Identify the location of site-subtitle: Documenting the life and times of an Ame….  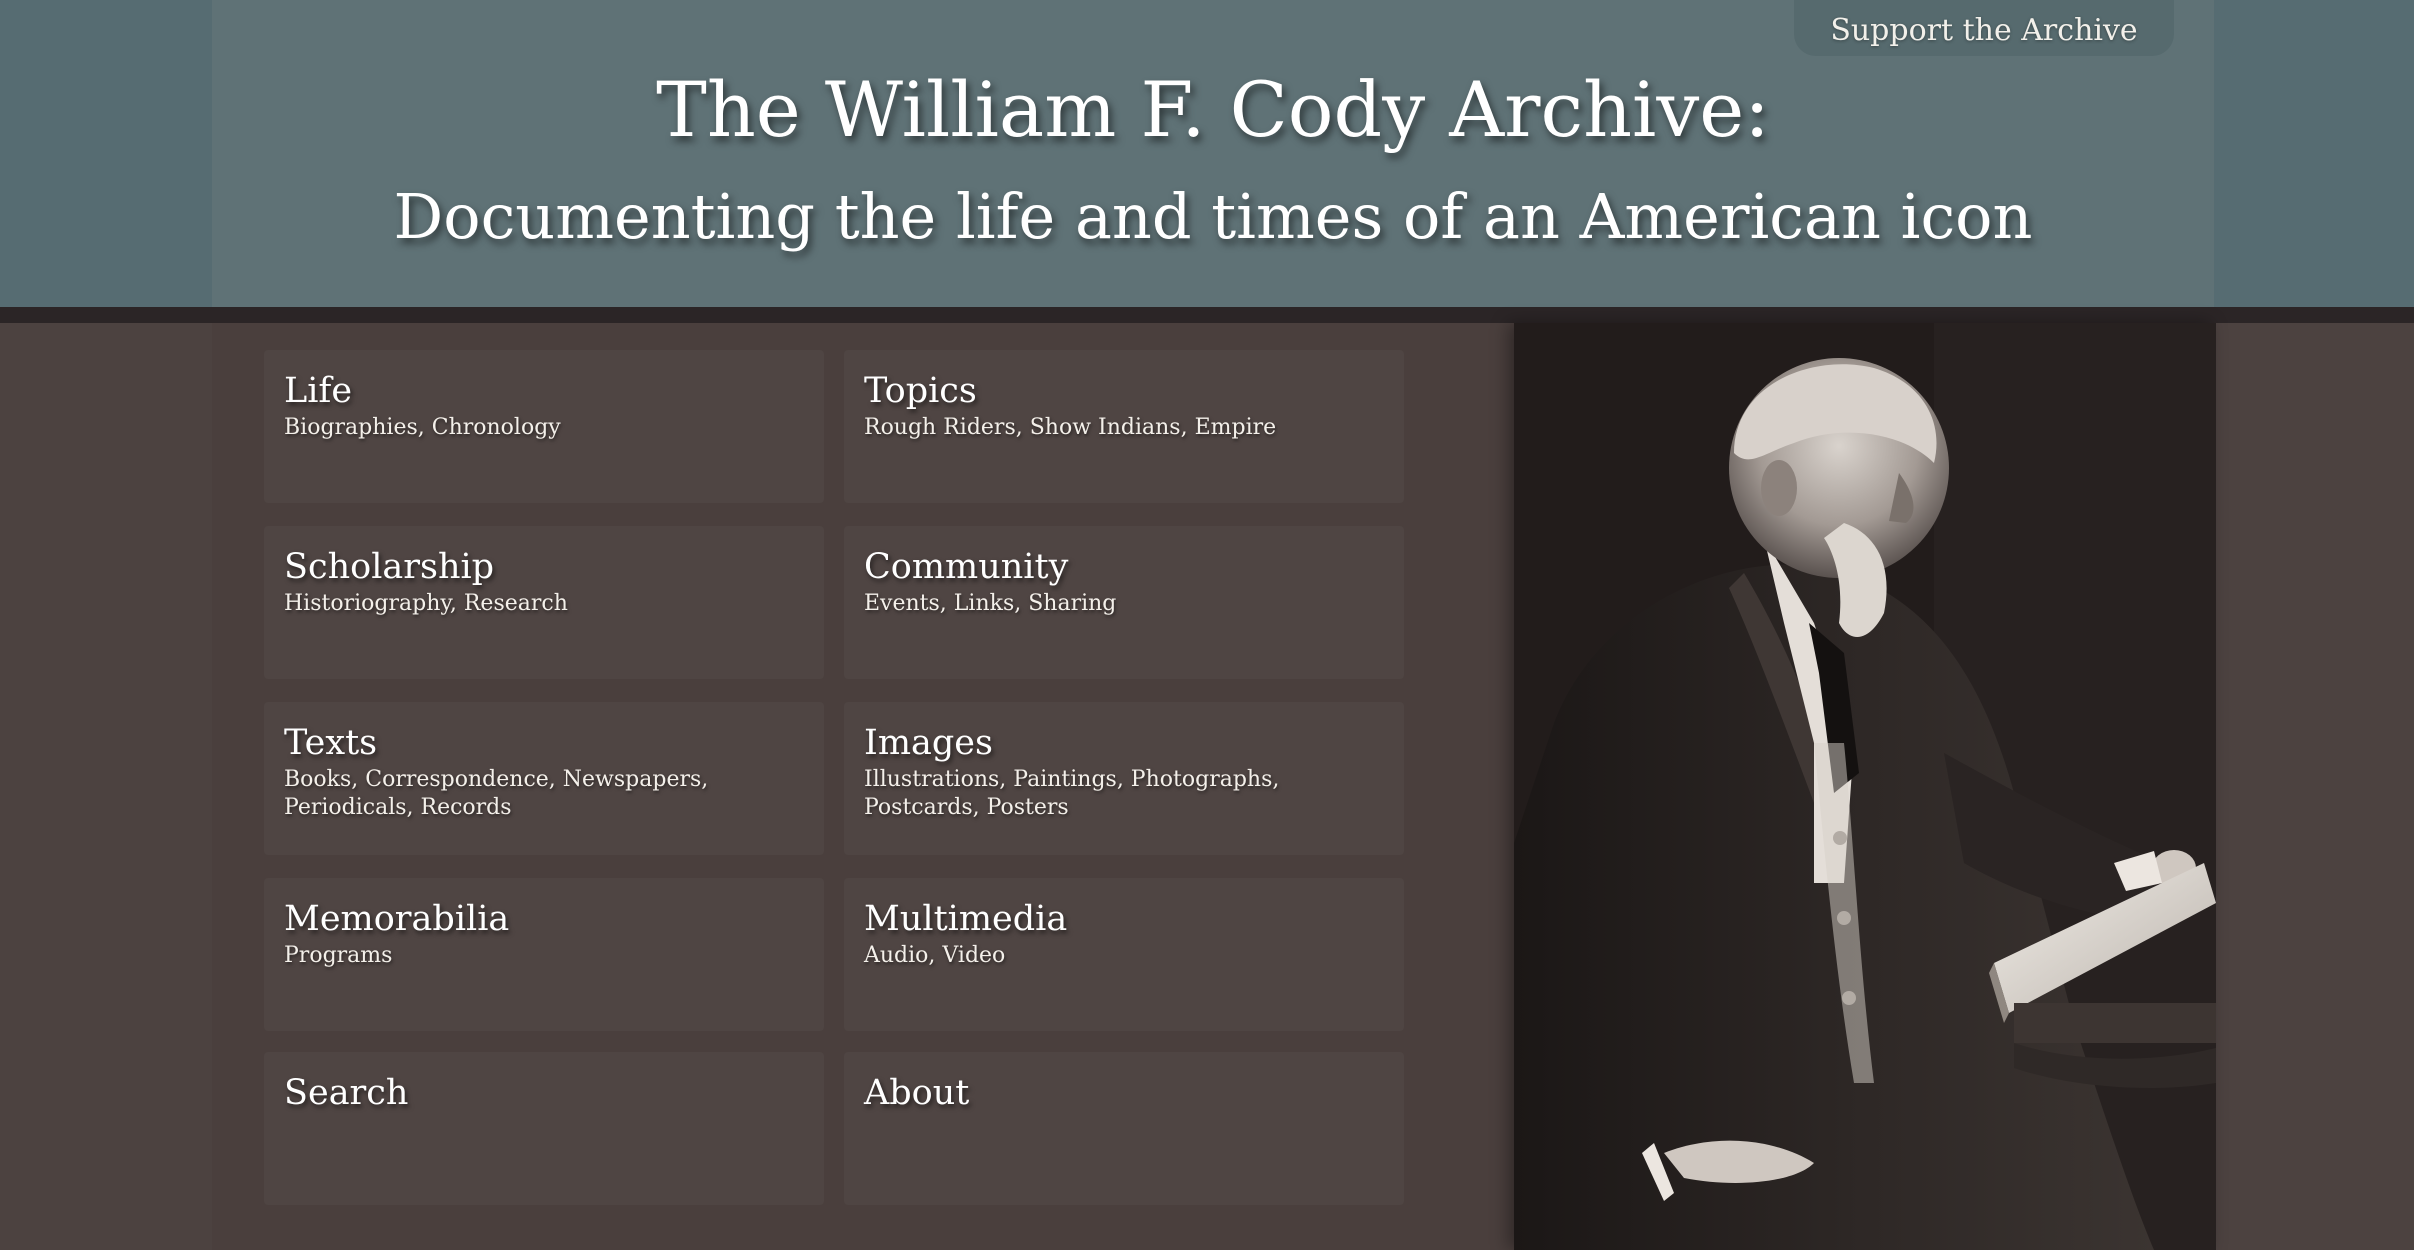
(1213, 216).